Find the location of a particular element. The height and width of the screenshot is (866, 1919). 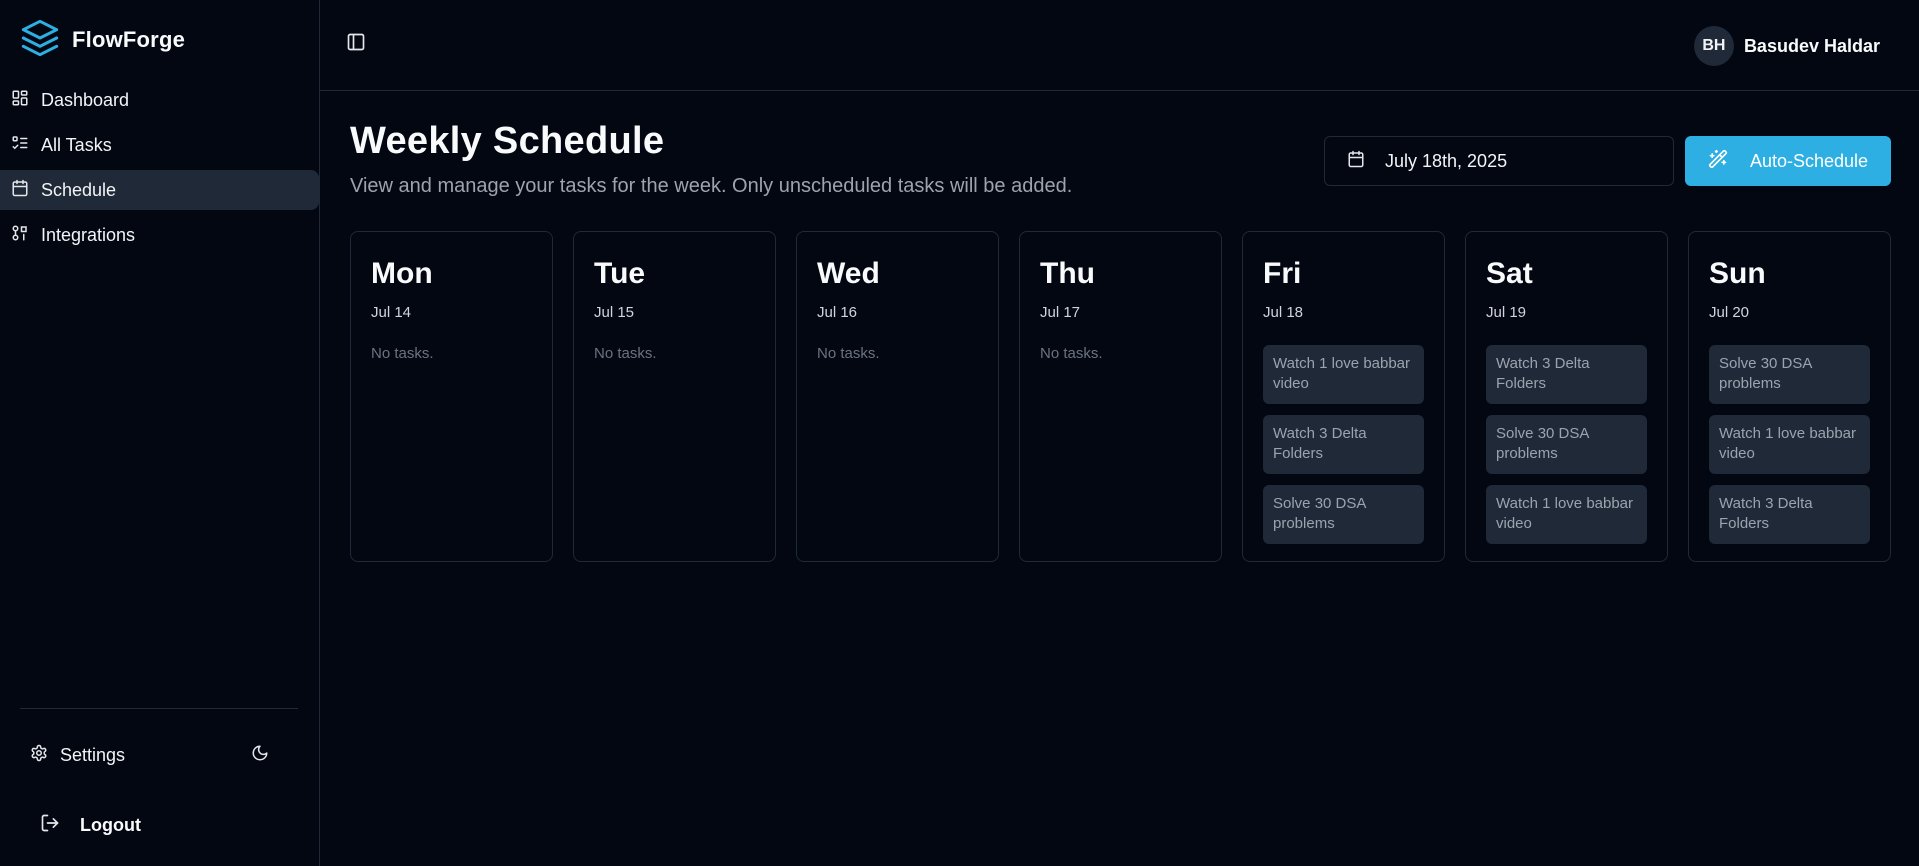

day-card-thu: Thu Jul 17 No tasks. is located at coordinates (1120, 396).